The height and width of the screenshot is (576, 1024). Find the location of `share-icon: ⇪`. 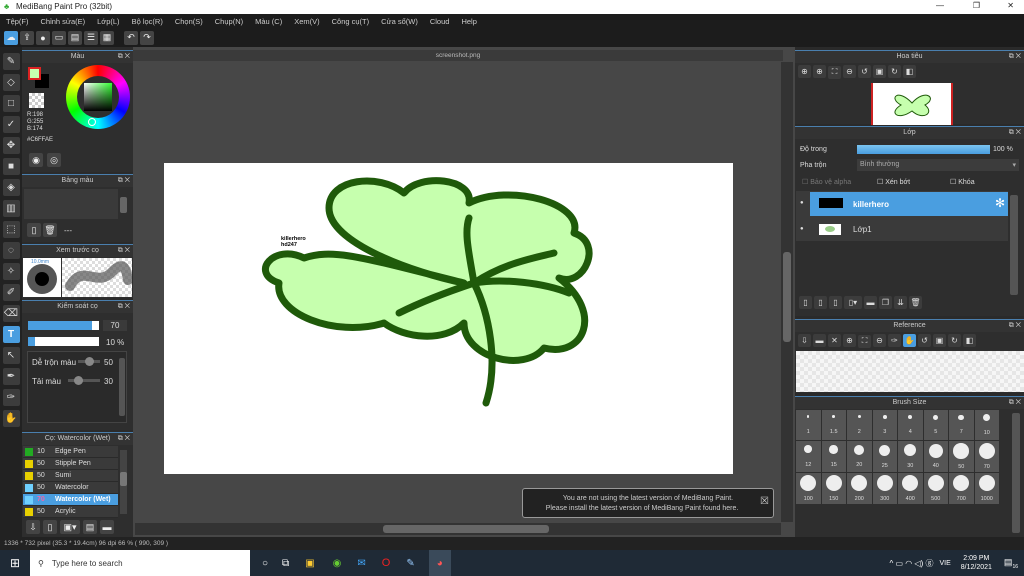

share-icon: ⇪ is located at coordinates (27, 37).